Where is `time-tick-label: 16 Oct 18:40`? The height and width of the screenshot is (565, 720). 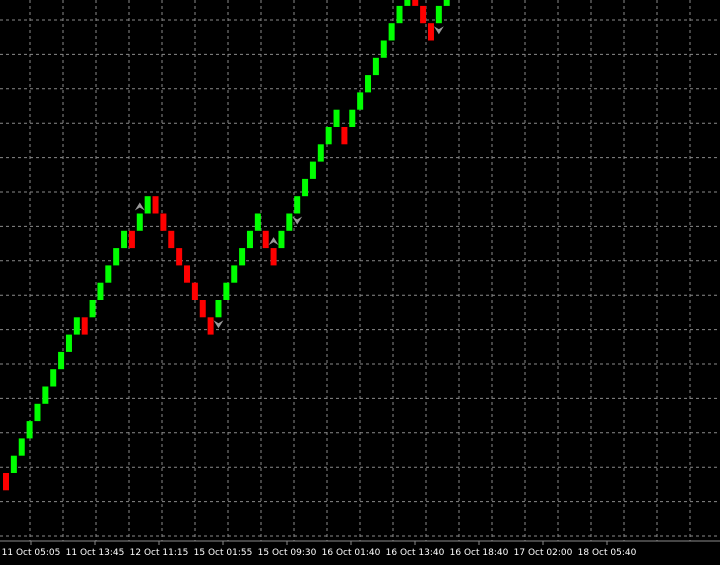 time-tick-label: 16 Oct 18:40 is located at coordinates (479, 553).